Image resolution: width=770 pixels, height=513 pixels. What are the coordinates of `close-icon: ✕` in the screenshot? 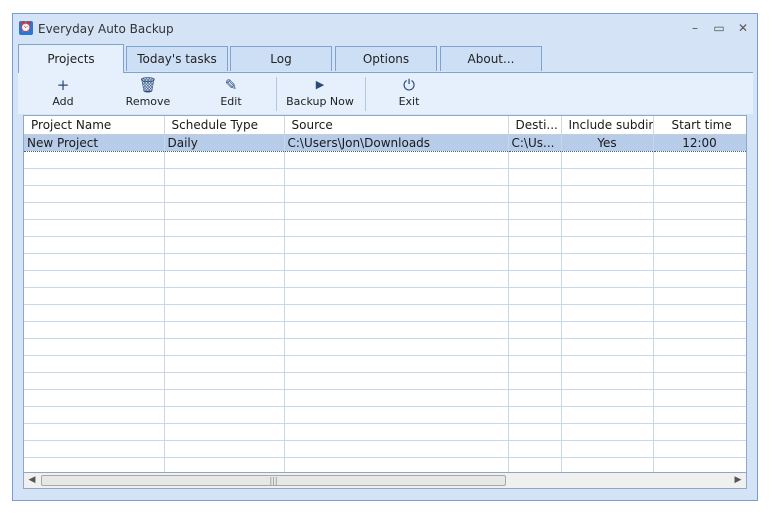 It's located at (743, 28).